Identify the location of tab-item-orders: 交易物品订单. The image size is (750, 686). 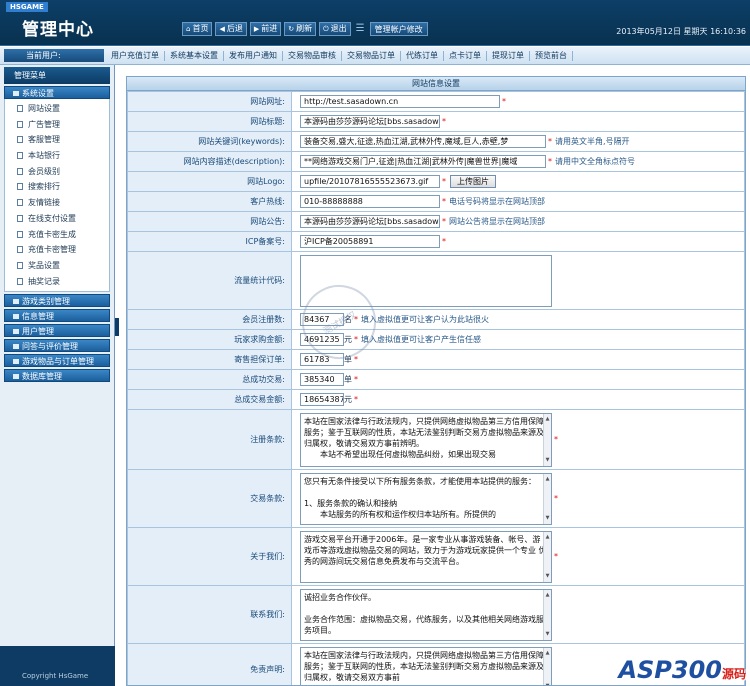
(371, 56).